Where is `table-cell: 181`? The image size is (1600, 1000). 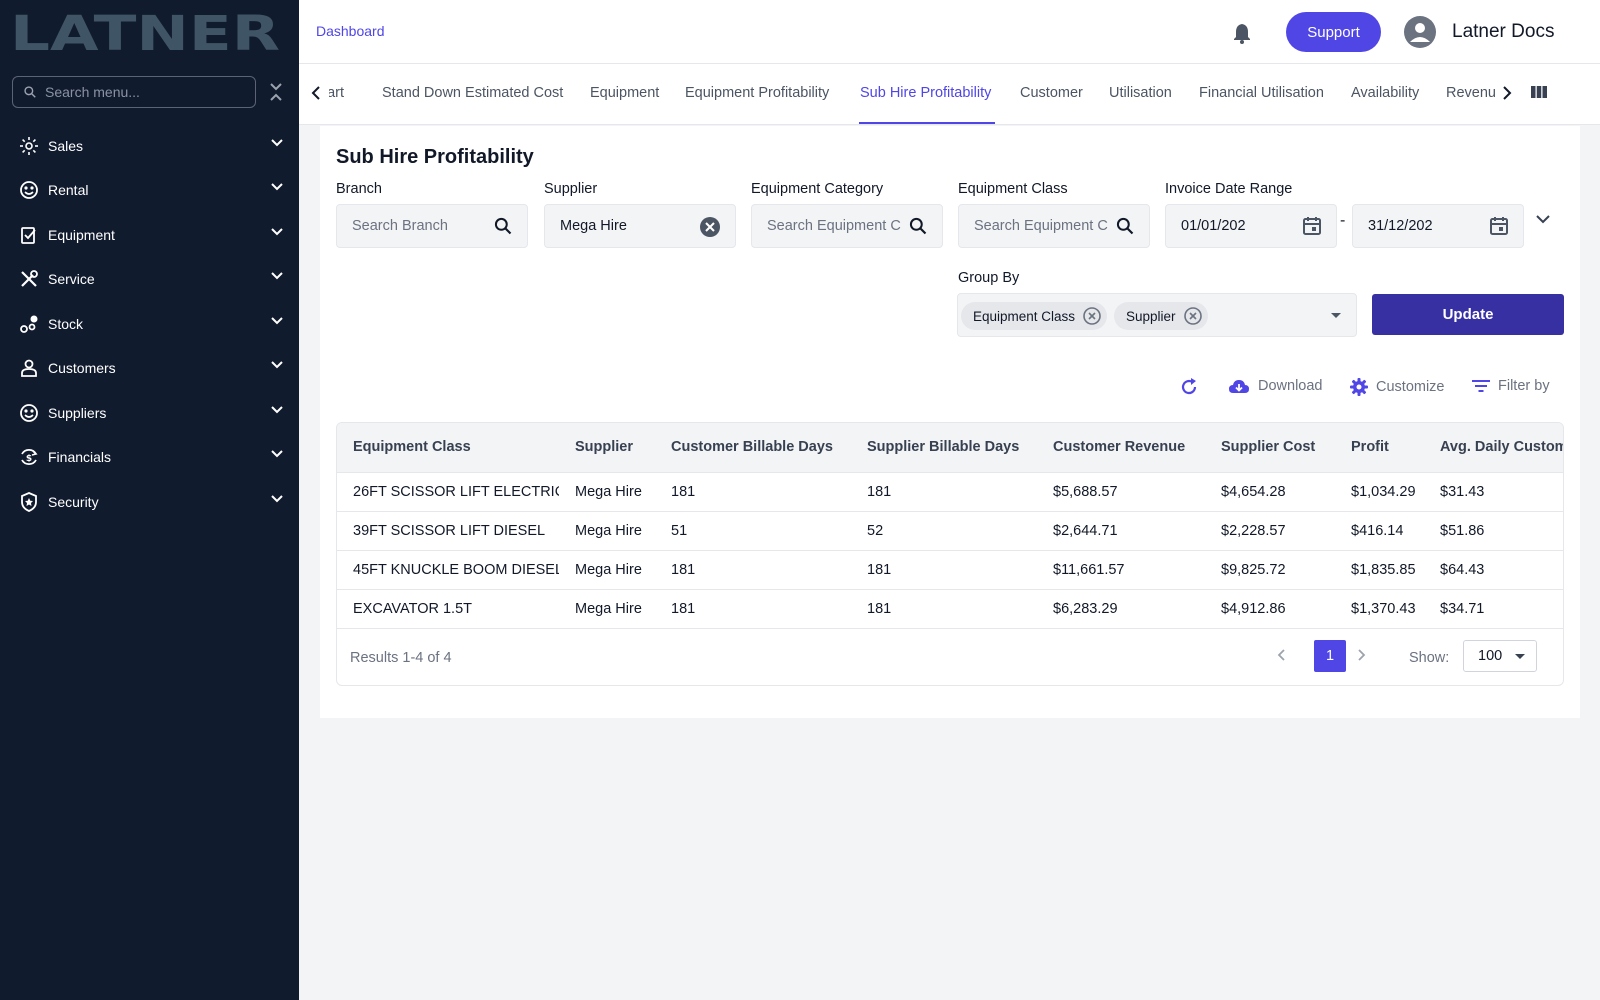 table-cell: 181 is located at coordinates (944, 609).